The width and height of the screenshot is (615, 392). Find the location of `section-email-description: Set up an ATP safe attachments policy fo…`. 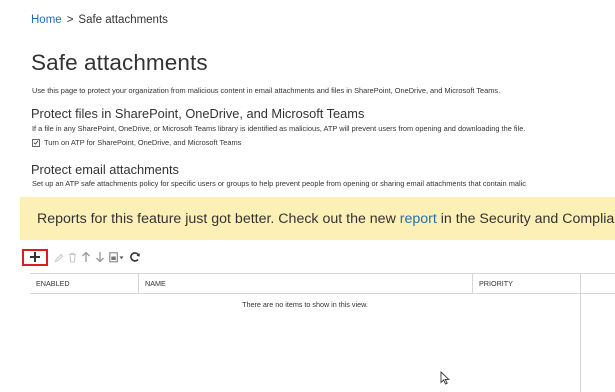

section-email-description: Set up an ATP safe attachments policy fo… is located at coordinates (279, 183).